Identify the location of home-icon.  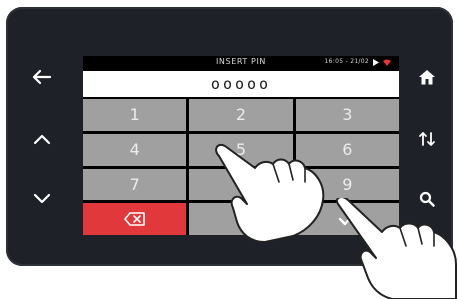
(427, 77).